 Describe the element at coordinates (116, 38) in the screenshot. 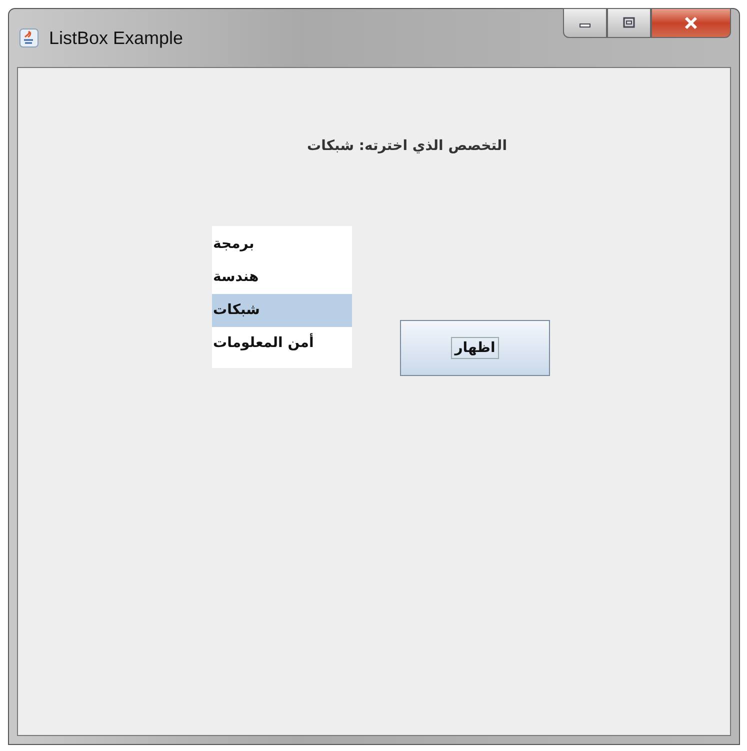

I see `window-title: ListBox Example` at that location.